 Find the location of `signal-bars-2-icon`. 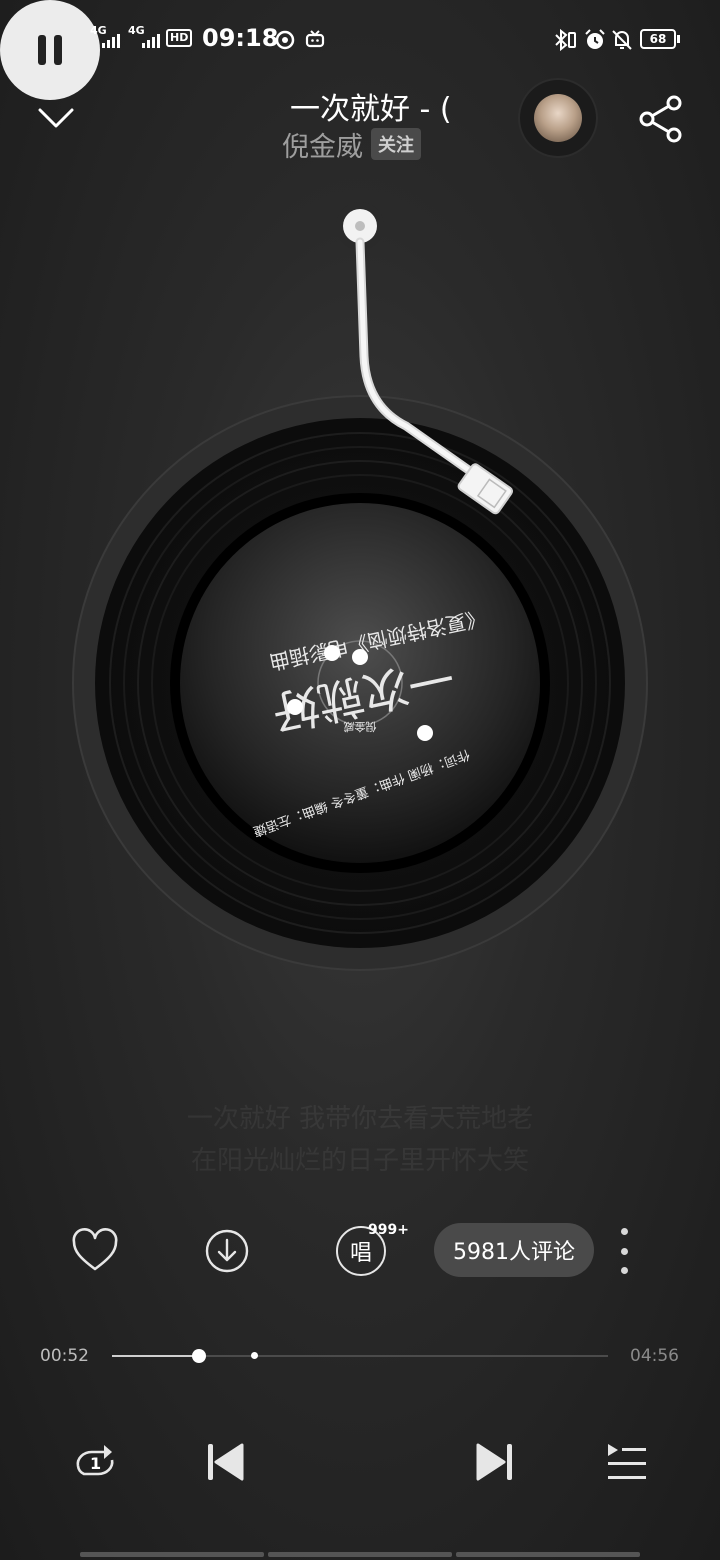

signal-bars-2-icon is located at coordinates (151, 41).